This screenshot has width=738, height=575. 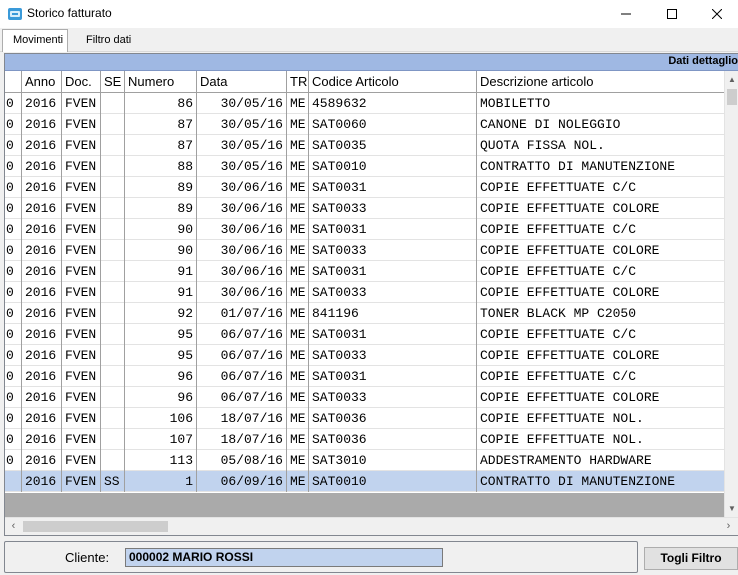 I want to click on codice-articolo-cell: SAT3010, so click(x=393, y=460).